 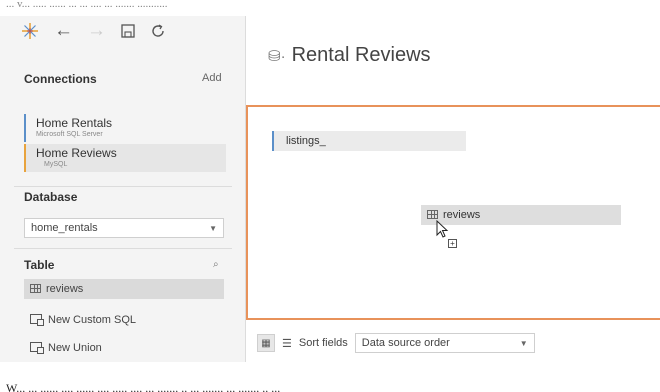 I want to click on grid-view-button: ▦, so click(x=266, y=343).